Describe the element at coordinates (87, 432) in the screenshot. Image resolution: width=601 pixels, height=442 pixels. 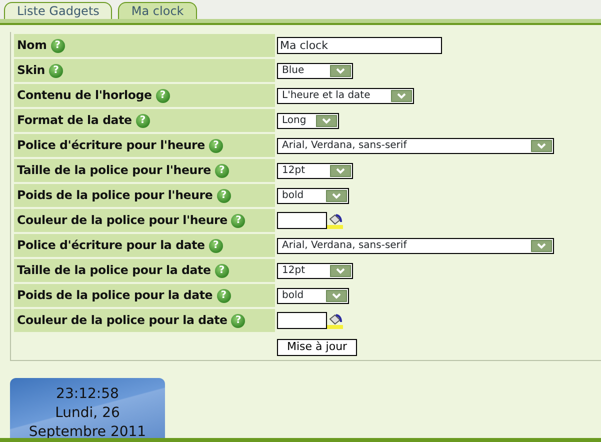
I see `clock-date: Septembre 2011` at that location.